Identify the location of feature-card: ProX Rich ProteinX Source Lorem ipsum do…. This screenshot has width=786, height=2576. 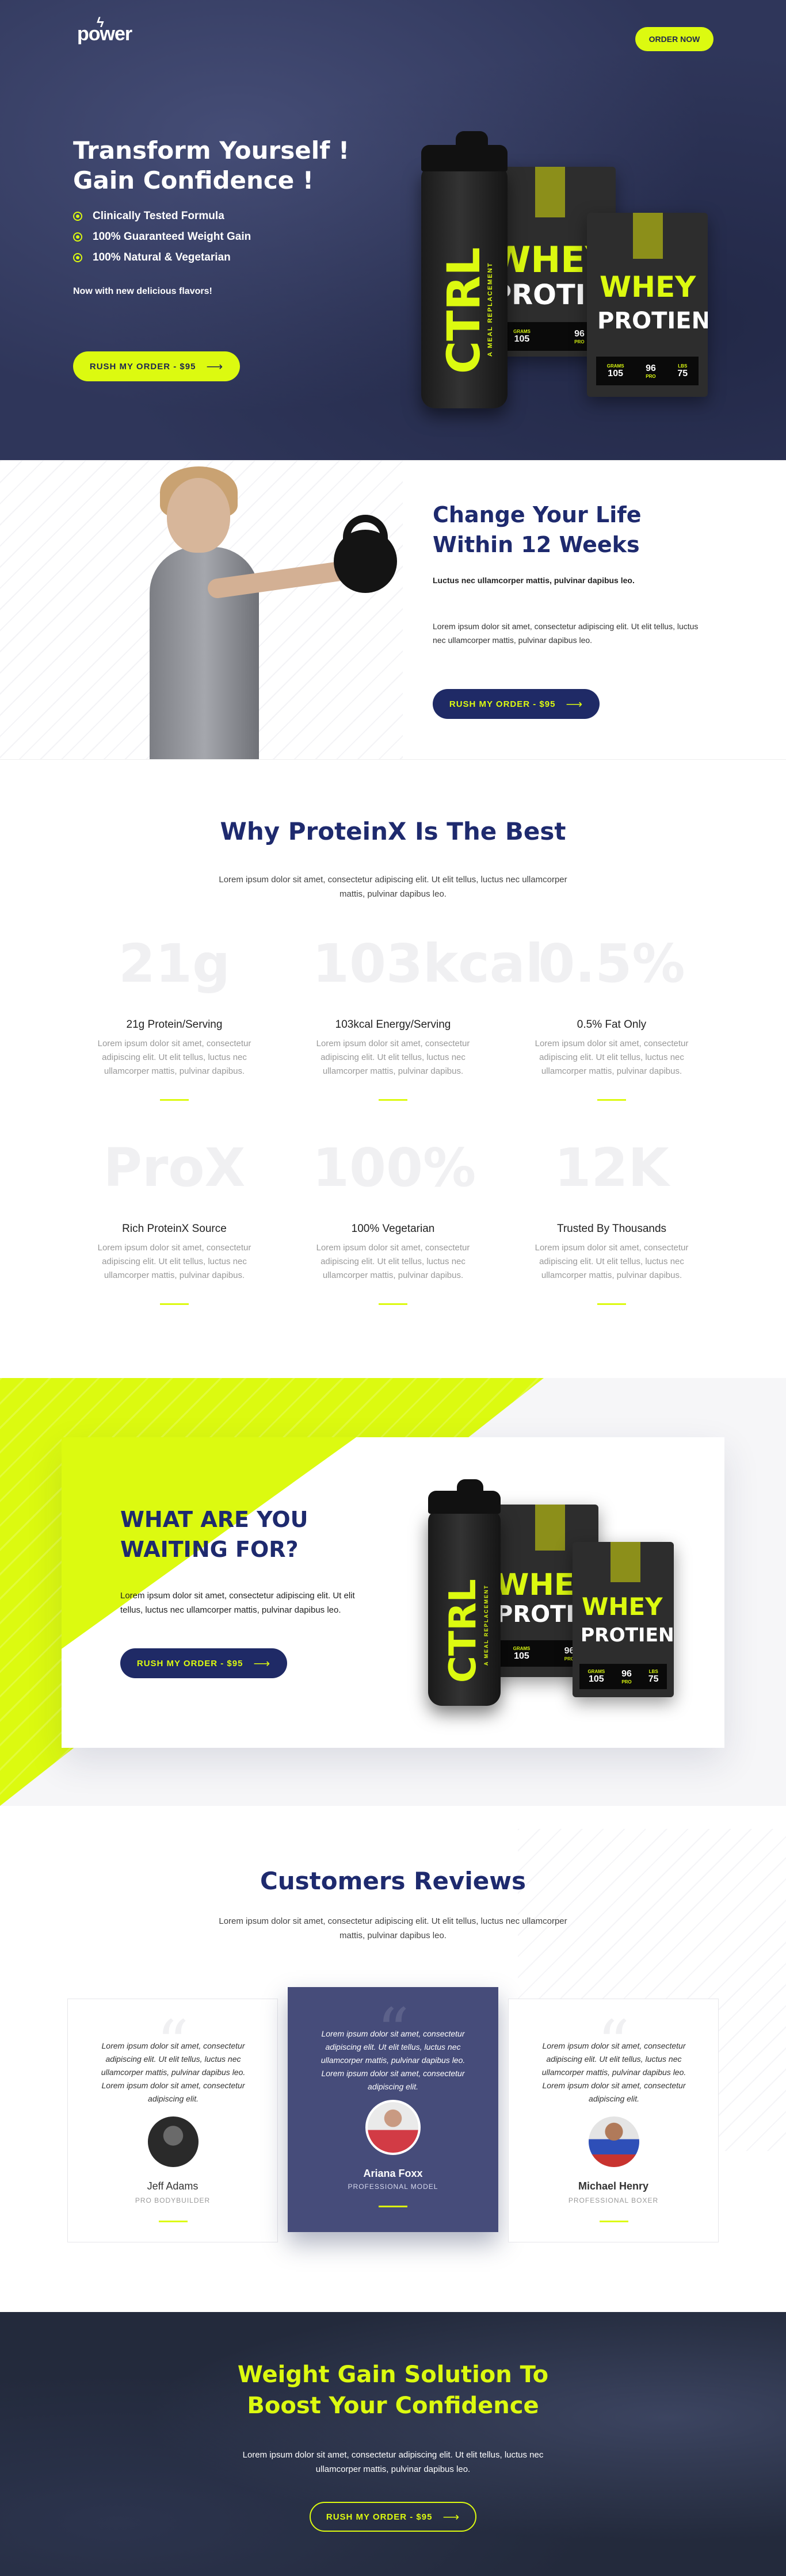
(174, 1220).